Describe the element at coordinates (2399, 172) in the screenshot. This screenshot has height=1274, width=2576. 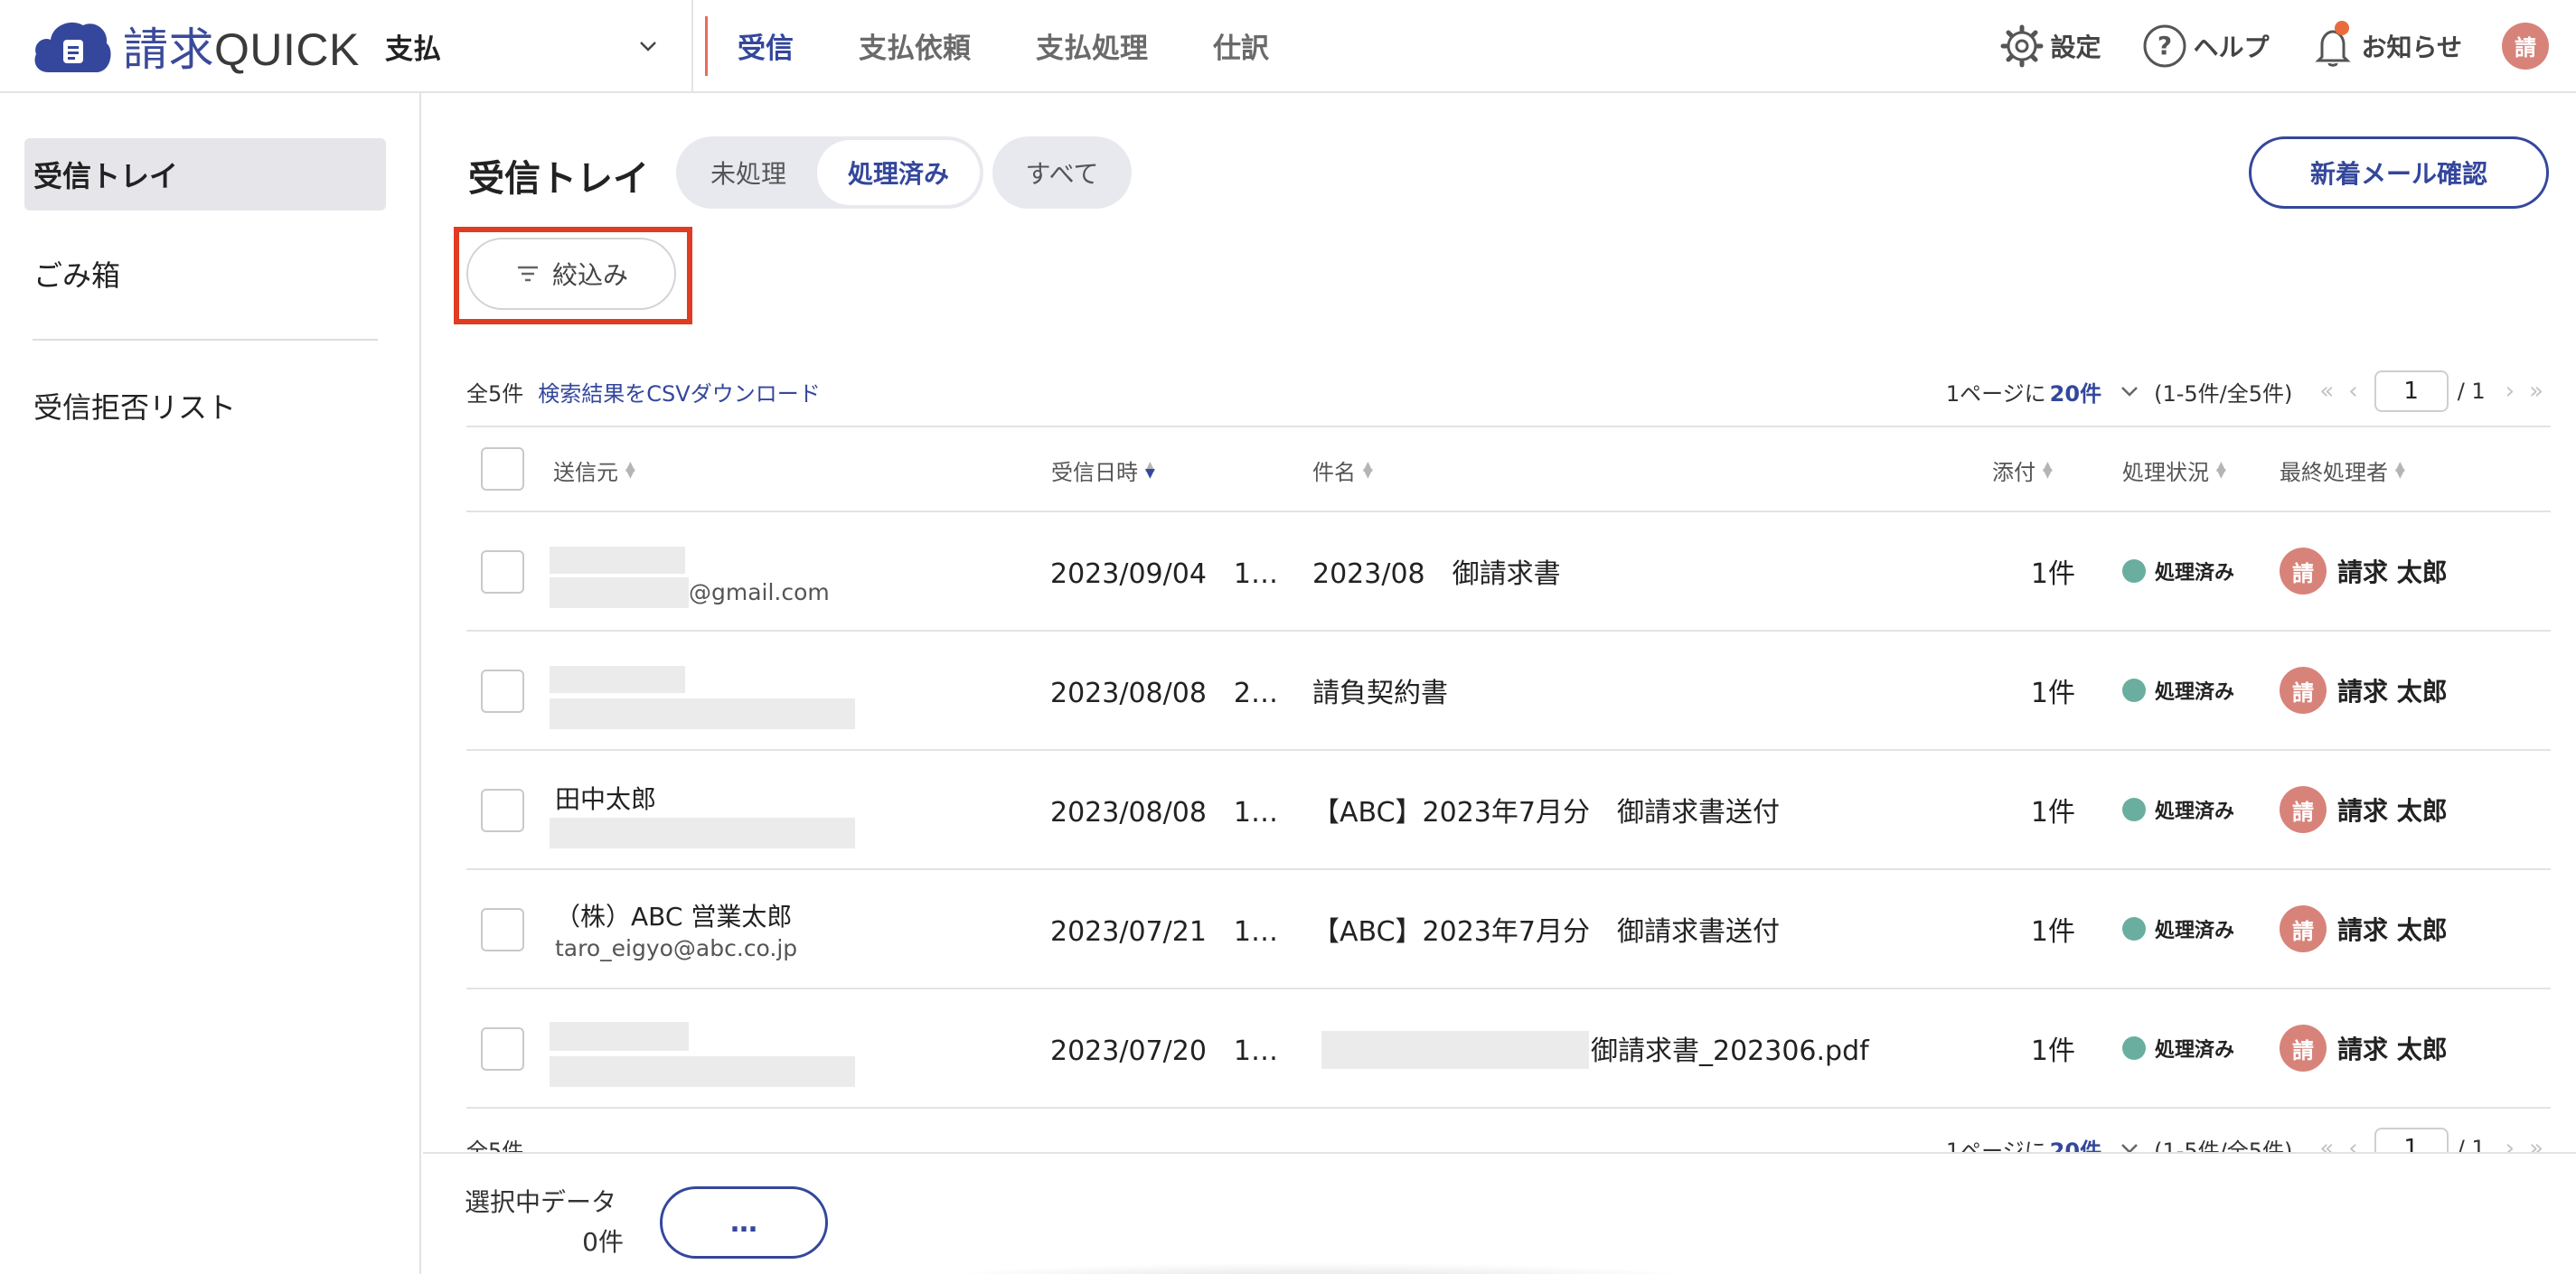
I see `check-new-mail-button: 新着メール確認` at that location.